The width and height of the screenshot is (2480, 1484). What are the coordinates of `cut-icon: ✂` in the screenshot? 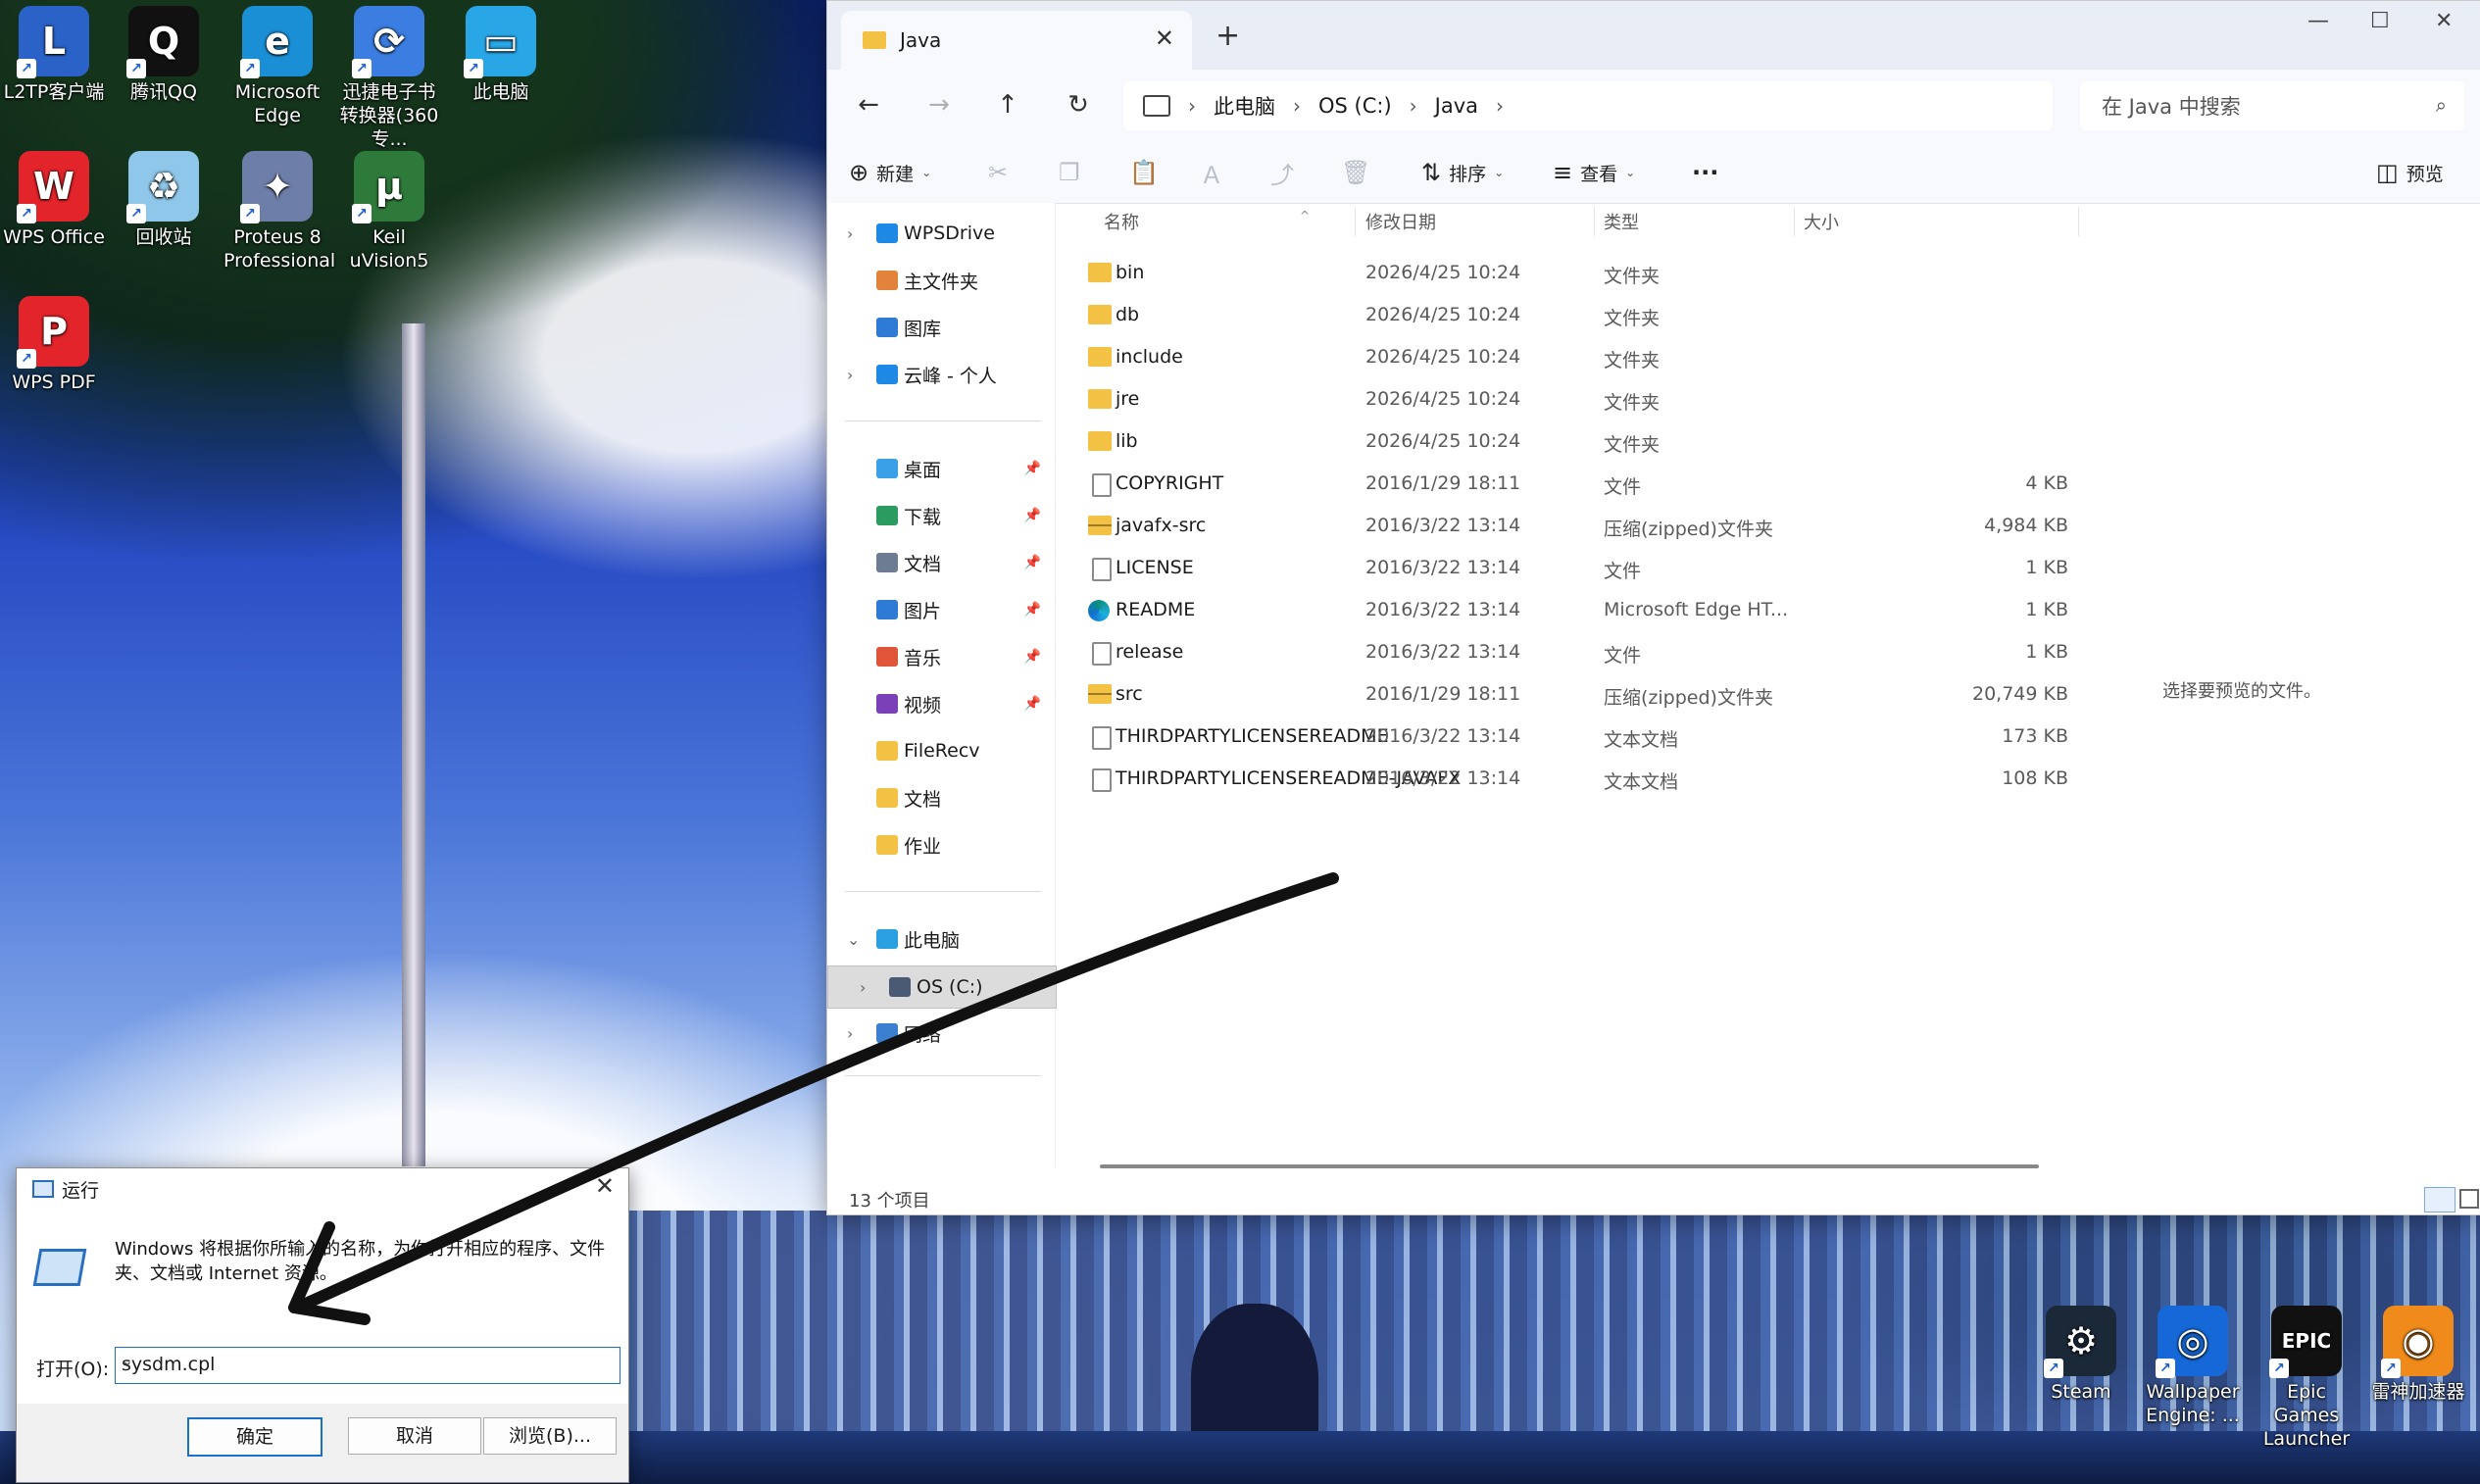 It's located at (998, 172).